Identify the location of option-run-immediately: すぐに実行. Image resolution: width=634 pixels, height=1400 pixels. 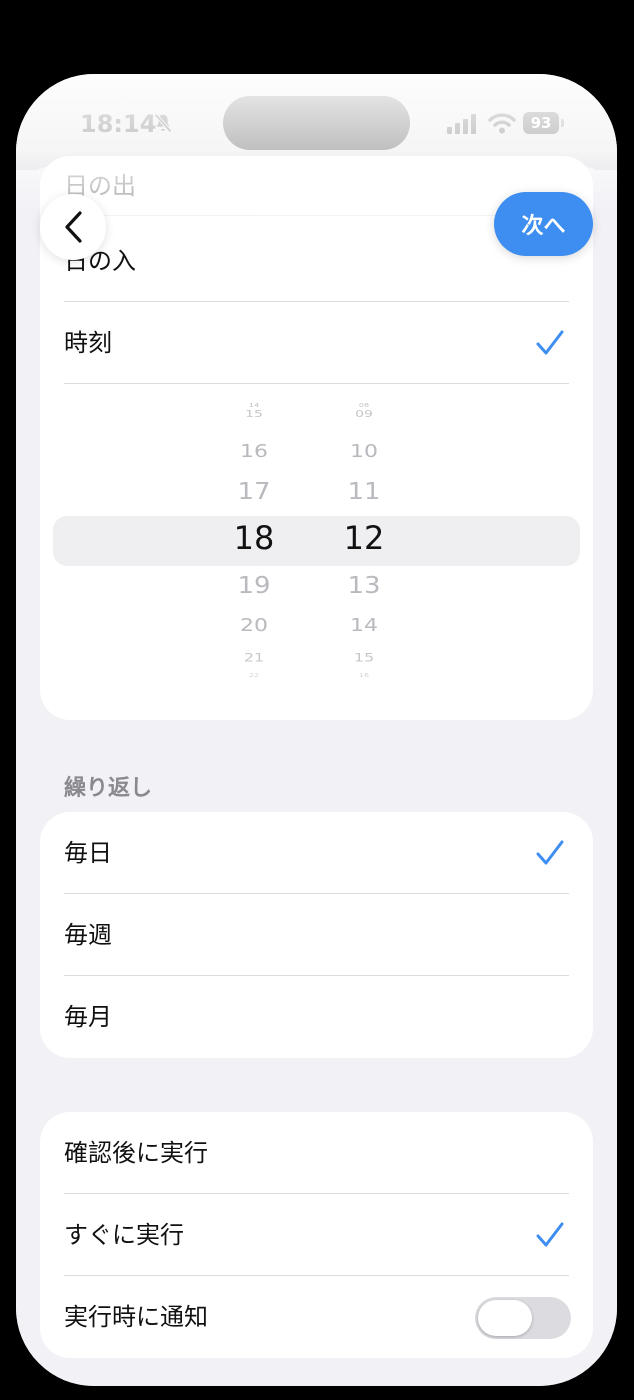
(316, 1235).